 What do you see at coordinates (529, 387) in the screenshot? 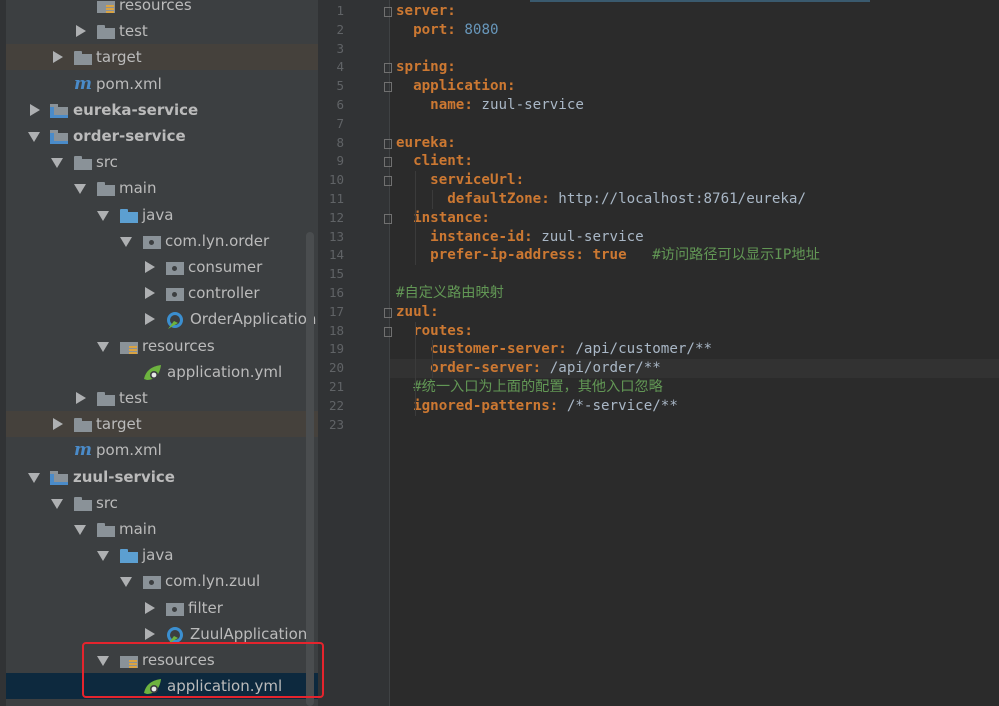
I see `code-line: #统一入口为上面的配置，其他入口忽略` at bounding box center [529, 387].